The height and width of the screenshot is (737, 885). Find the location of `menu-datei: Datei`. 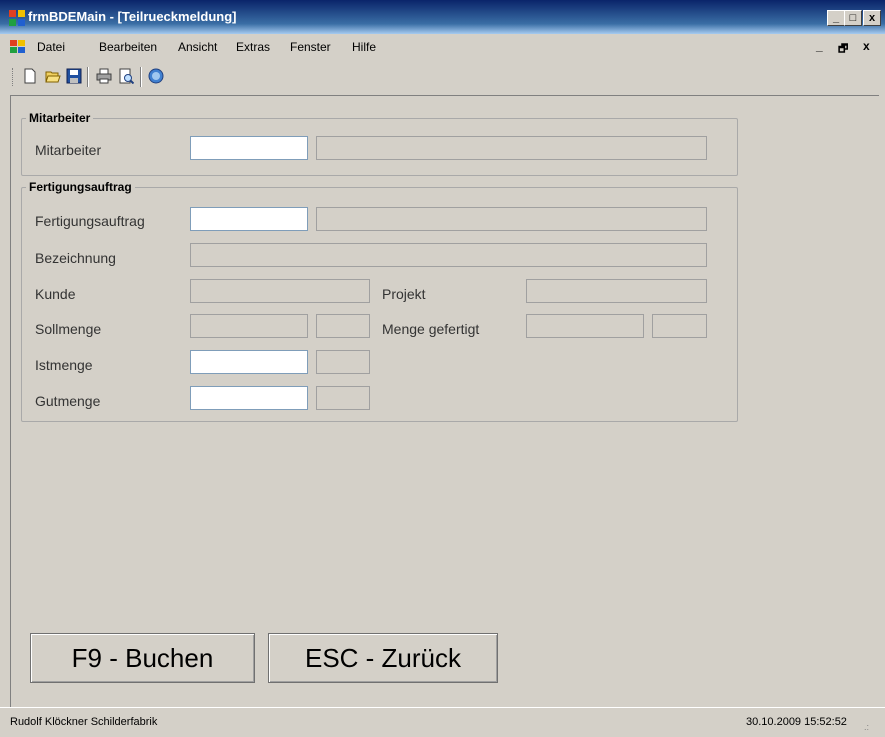

menu-datei: Datei is located at coordinates (51, 47).